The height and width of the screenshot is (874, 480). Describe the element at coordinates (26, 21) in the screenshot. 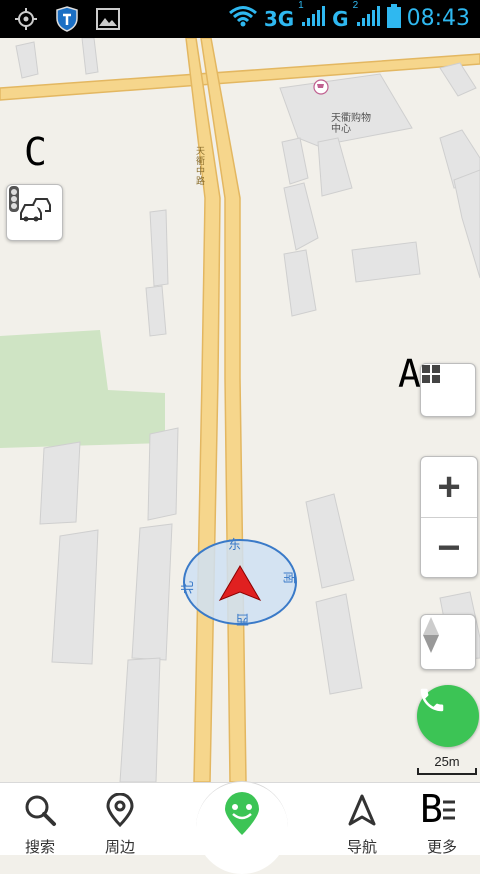

I see `gps-icon` at that location.